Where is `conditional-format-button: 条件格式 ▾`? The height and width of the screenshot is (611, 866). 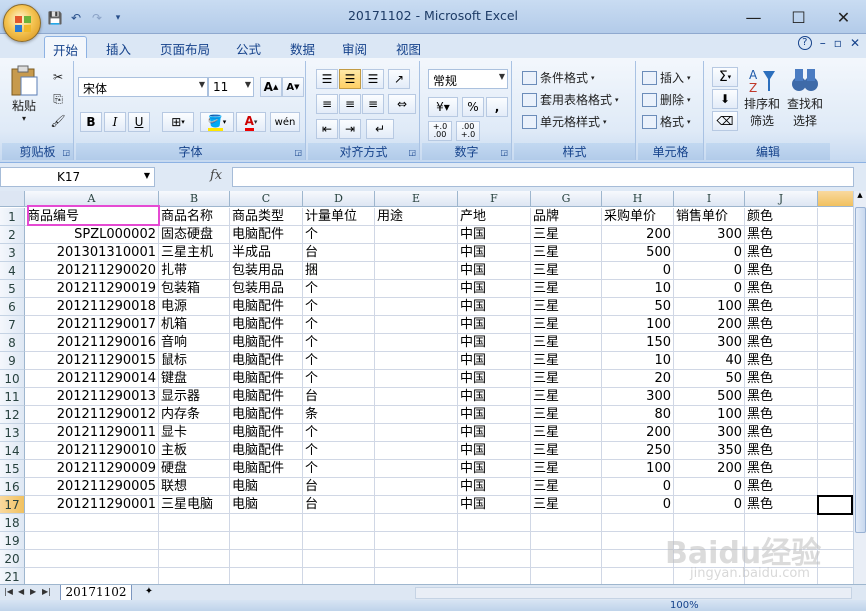
conditional-format-button: 条件格式 ▾ is located at coordinates (558, 77).